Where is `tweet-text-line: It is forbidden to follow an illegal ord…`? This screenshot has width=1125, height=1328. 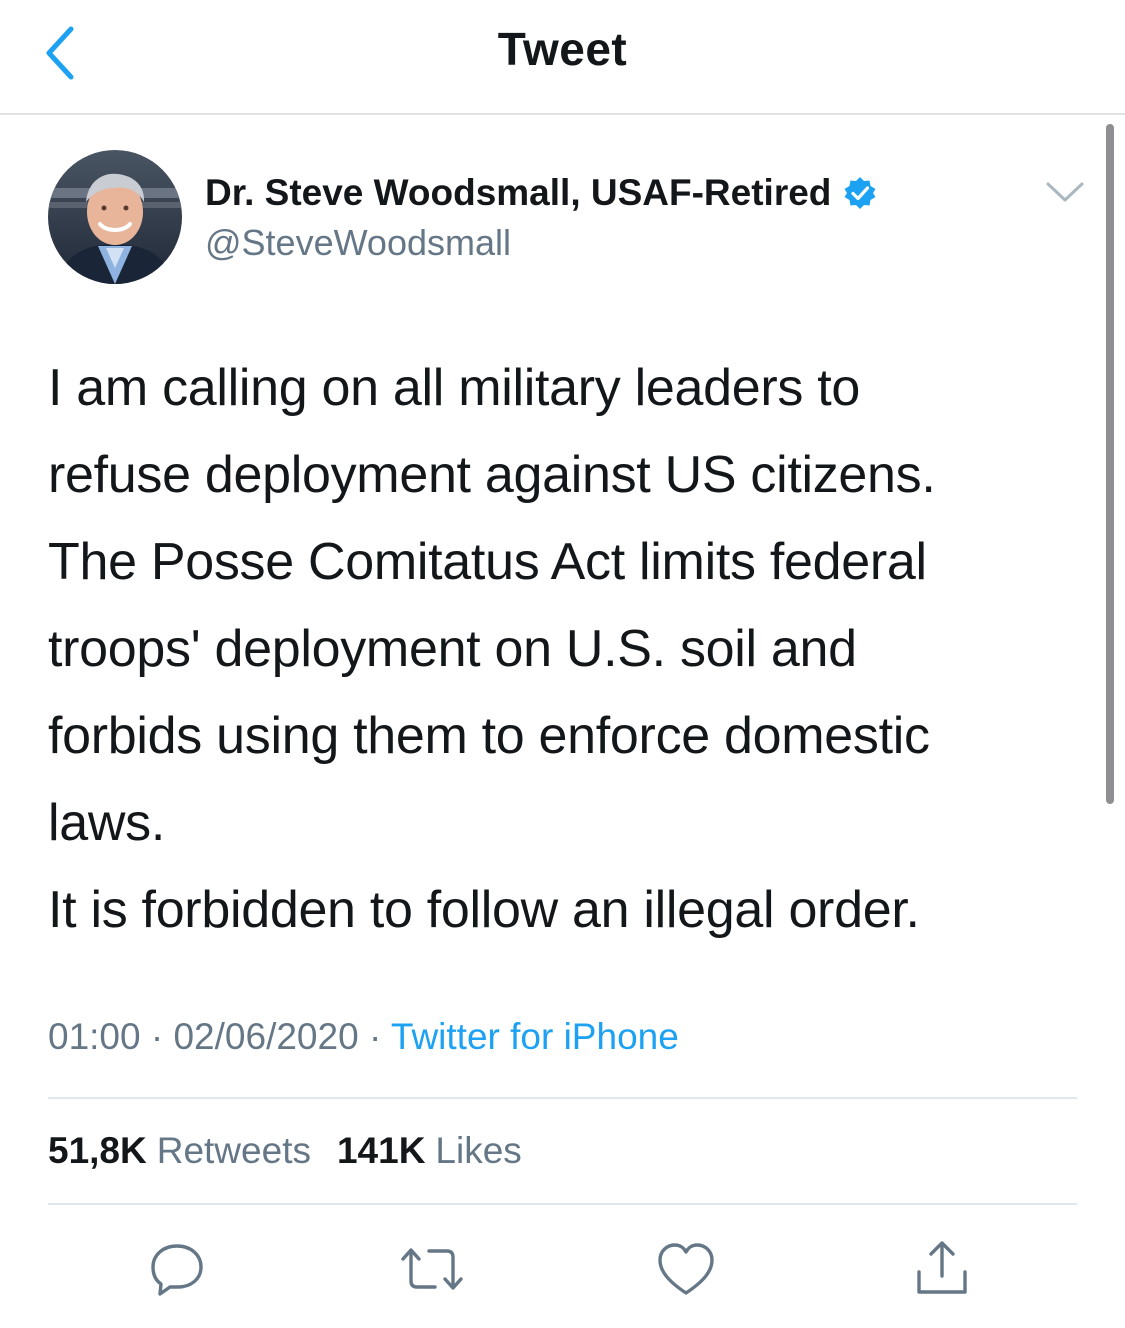
tweet-text-line: It is forbidden to follow an illegal ord… is located at coordinates (484, 910).